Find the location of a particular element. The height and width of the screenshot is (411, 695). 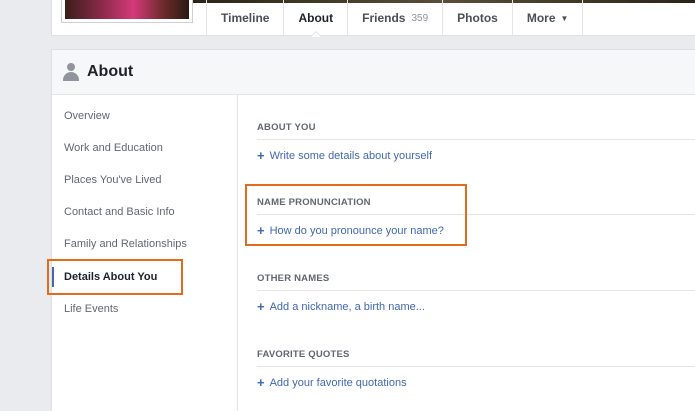

section-link-label: Add your favorite quotations is located at coordinates (338, 382).